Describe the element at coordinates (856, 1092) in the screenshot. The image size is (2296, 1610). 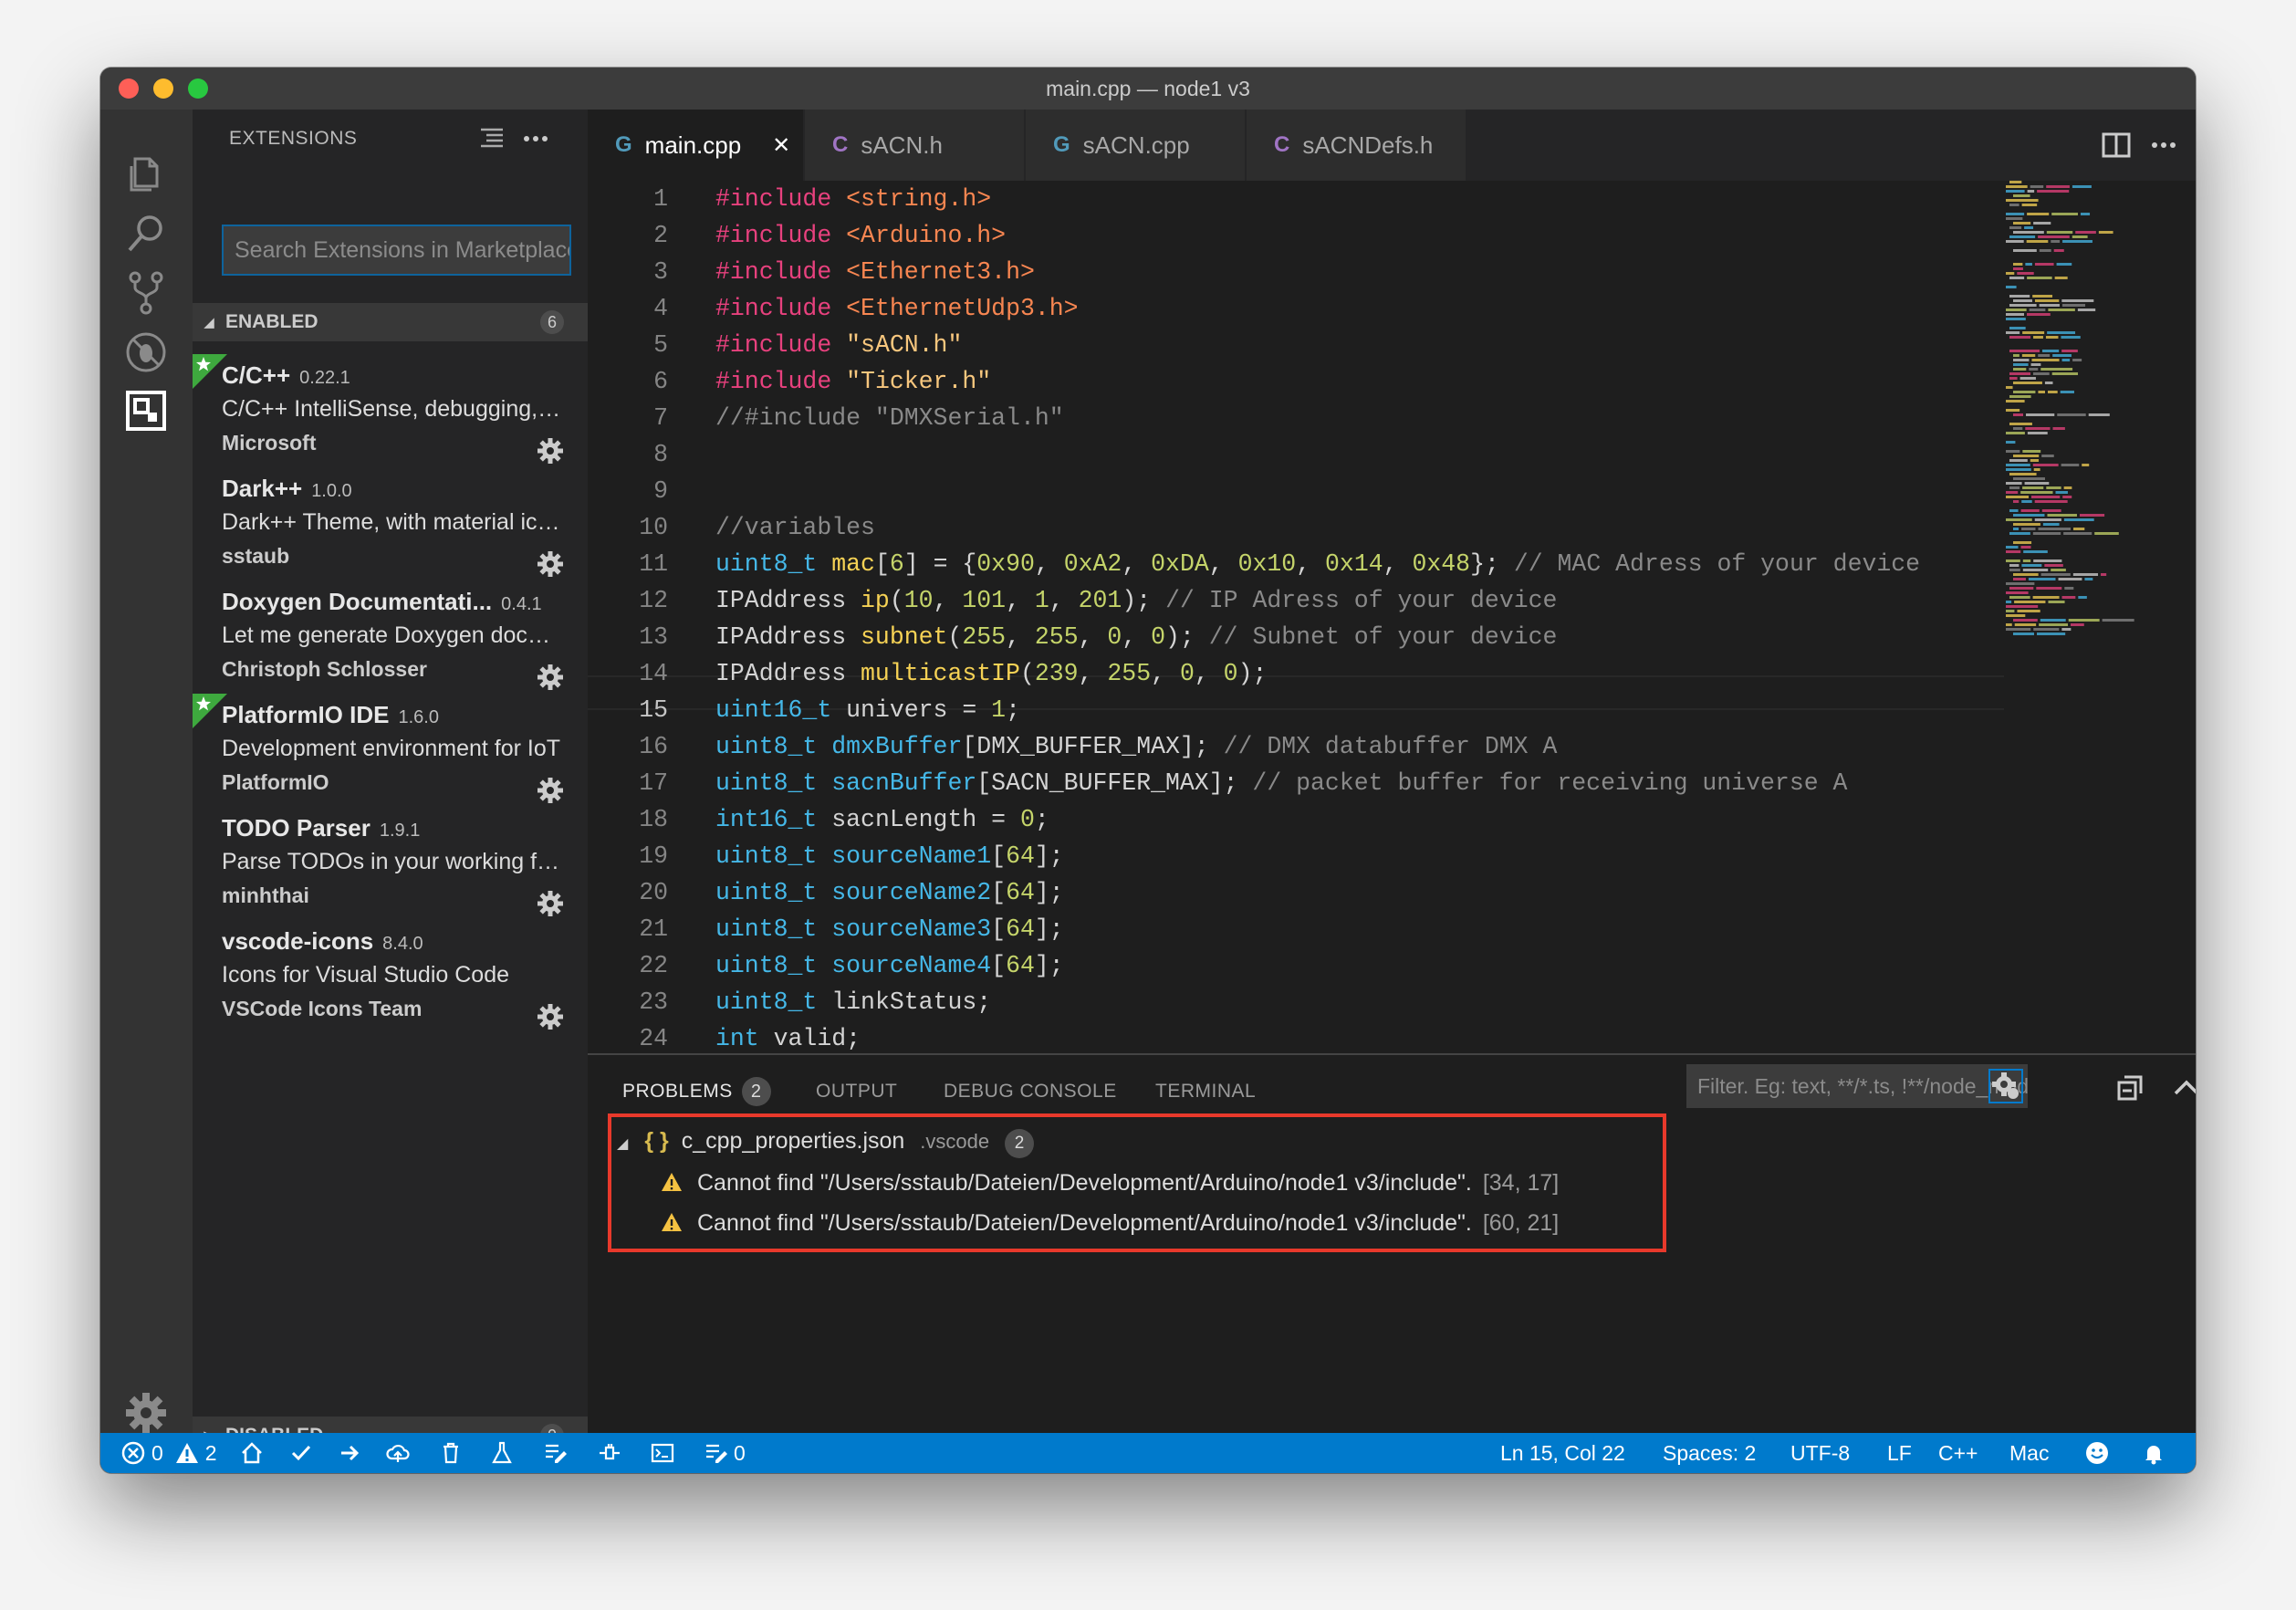
I see `tab-output: OUTPUT` at that location.